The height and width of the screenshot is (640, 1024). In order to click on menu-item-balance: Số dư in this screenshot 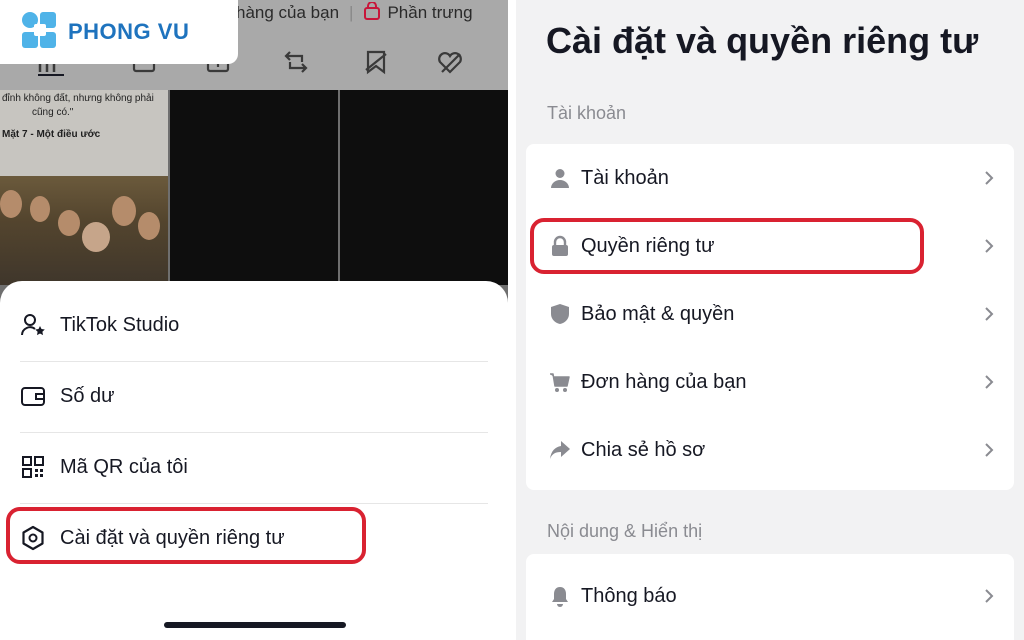, I will do `click(254, 396)`.